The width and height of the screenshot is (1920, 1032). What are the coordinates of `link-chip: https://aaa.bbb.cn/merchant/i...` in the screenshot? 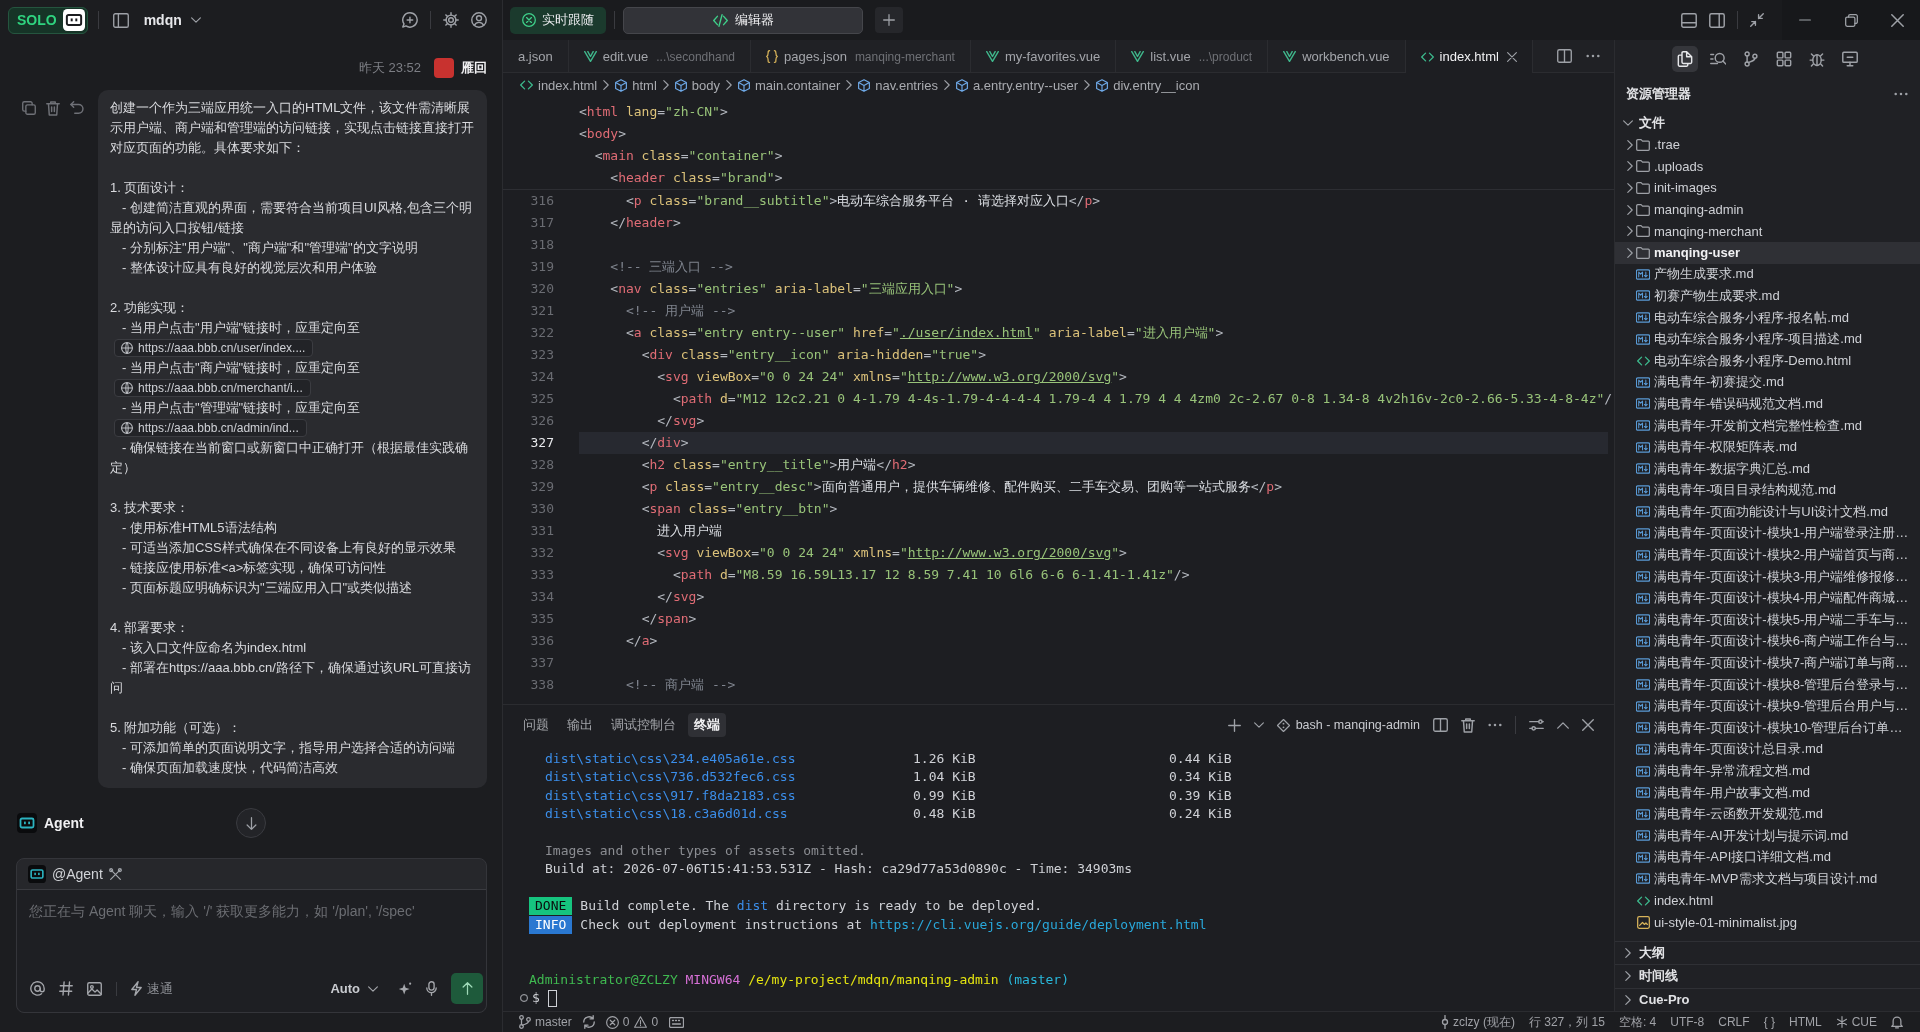 It's located at (212, 388).